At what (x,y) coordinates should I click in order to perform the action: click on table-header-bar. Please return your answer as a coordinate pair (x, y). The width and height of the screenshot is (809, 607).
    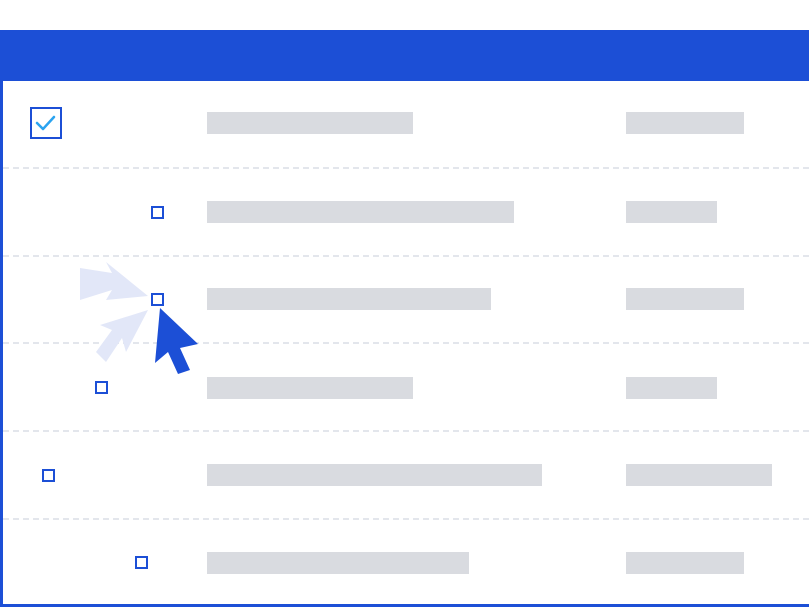
    Looking at the image, I should click on (404, 55).